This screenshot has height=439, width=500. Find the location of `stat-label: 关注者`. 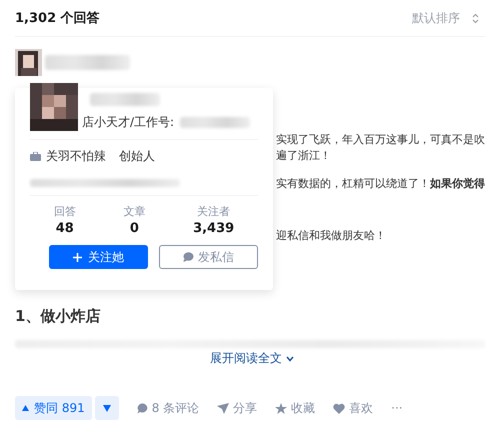

stat-label: 关注者 is located at coordinates (213, 211).